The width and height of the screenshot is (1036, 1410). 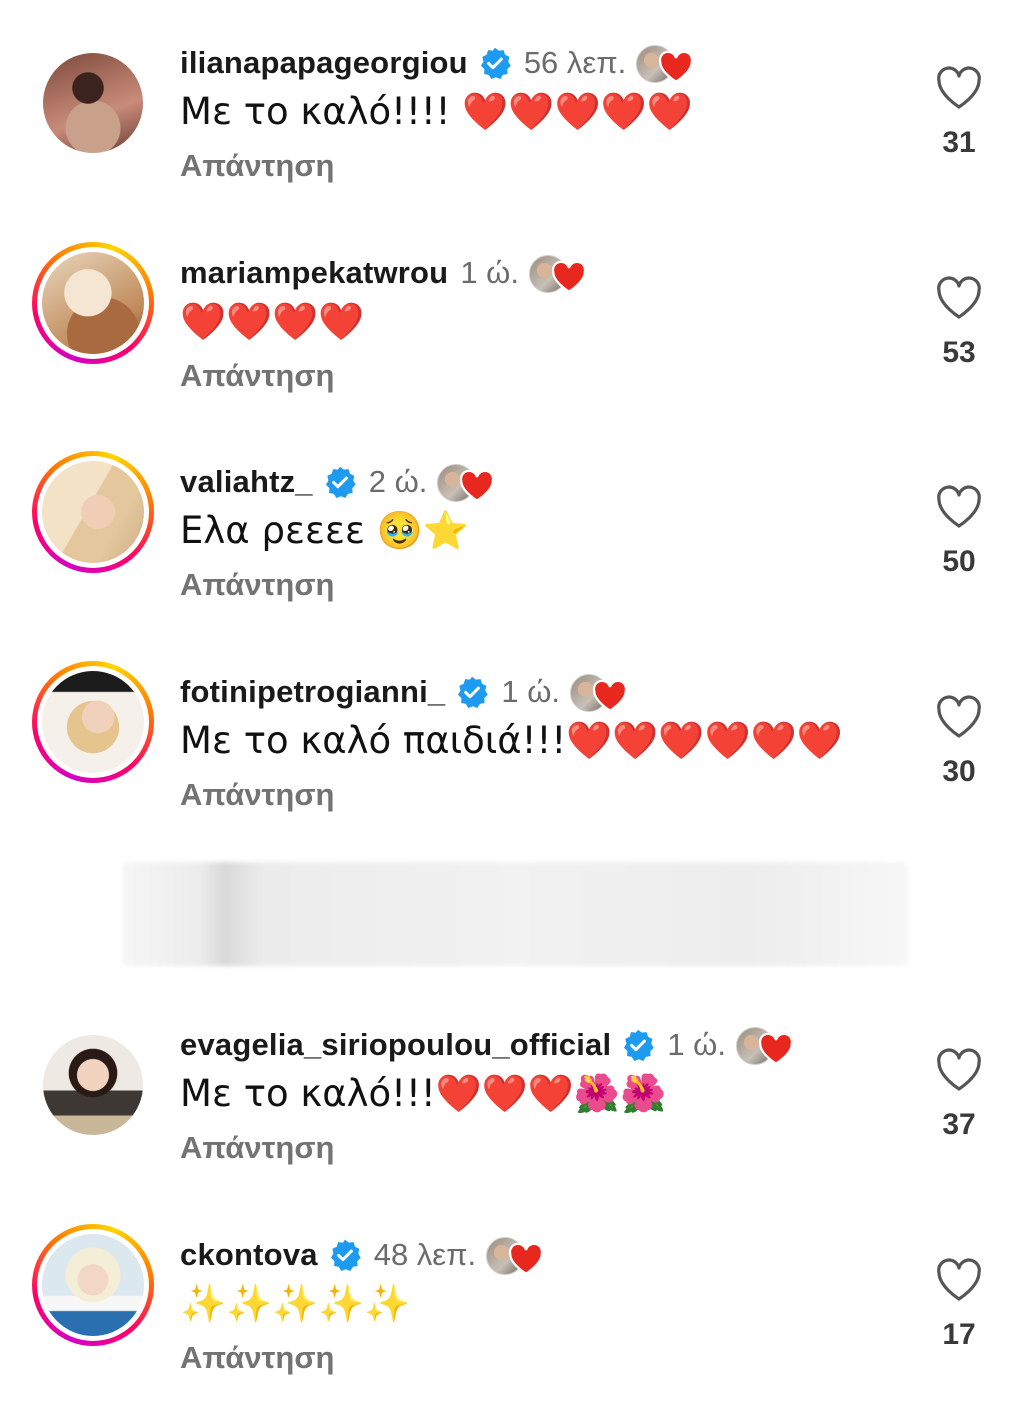 I want to click on comment-header: ilianapapageorgiou 56 λεπ., so click(x=440, y=63).